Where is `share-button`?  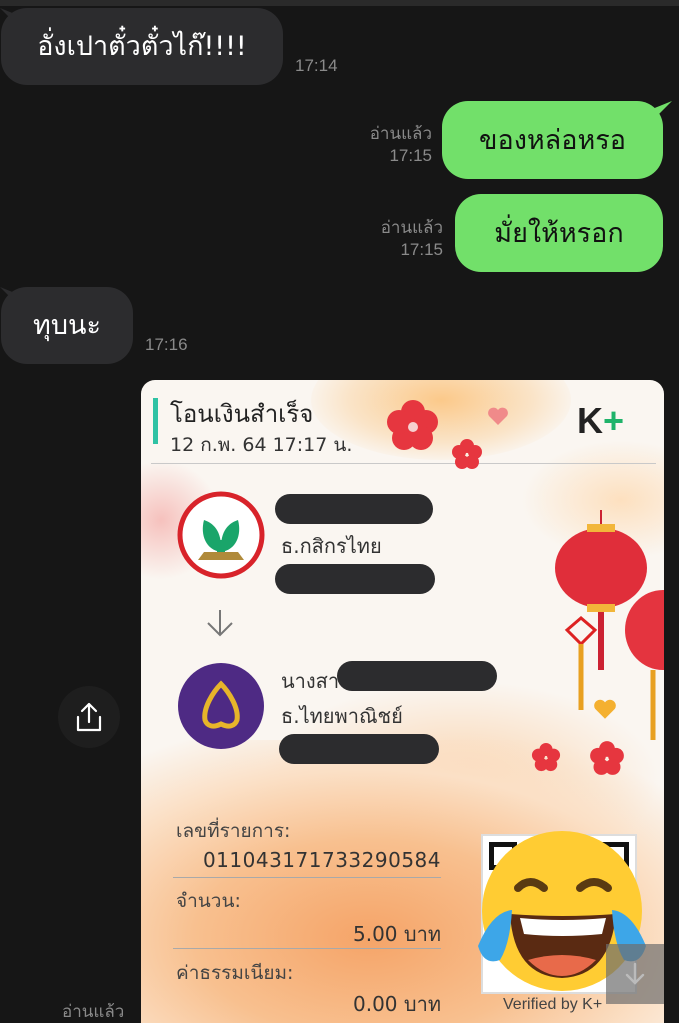 share-button is located at coordinates (89, 717).